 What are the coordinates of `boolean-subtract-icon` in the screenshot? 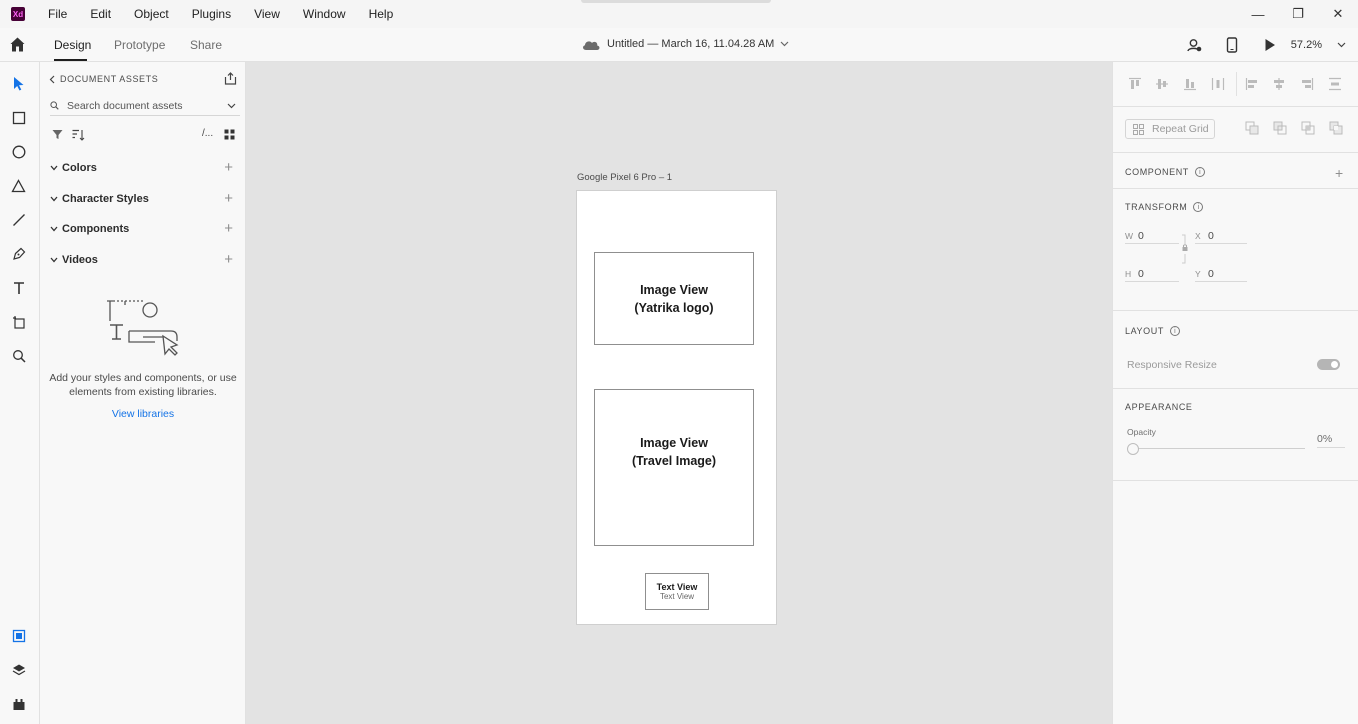 It's located at (1280, 128).